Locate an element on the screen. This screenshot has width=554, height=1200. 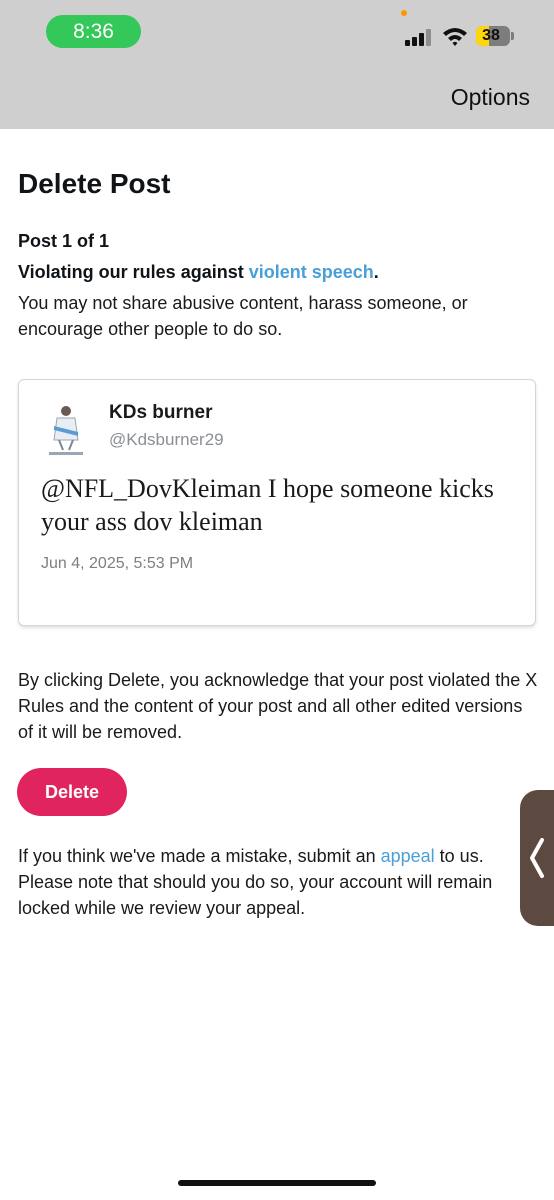
side-panel-handle is located at coordinates (537, 858).